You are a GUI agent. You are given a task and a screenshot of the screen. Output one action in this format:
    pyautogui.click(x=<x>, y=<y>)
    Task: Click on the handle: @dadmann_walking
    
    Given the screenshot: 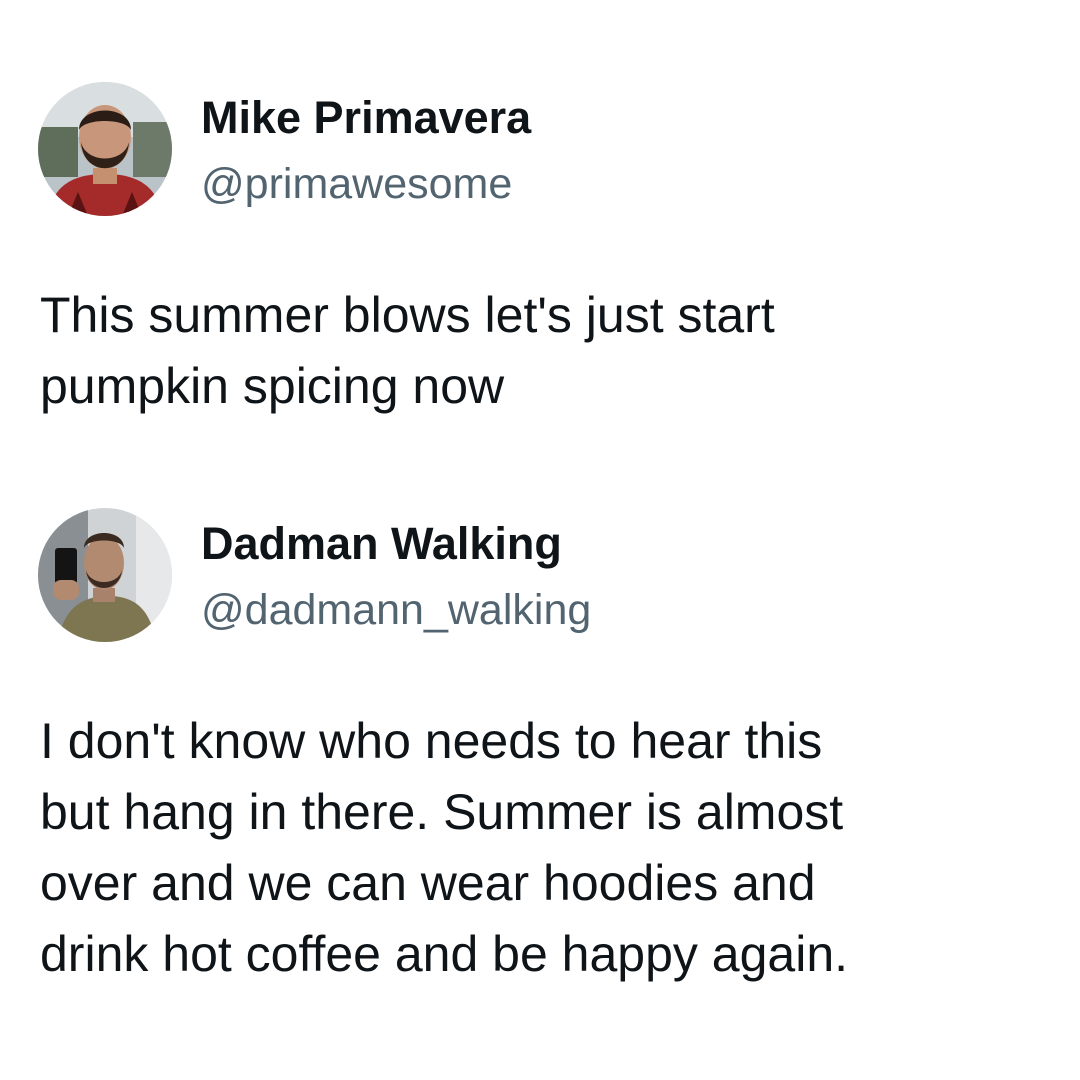 What is the action you would take?
    pyautogui.click(x=396, y=610)
    